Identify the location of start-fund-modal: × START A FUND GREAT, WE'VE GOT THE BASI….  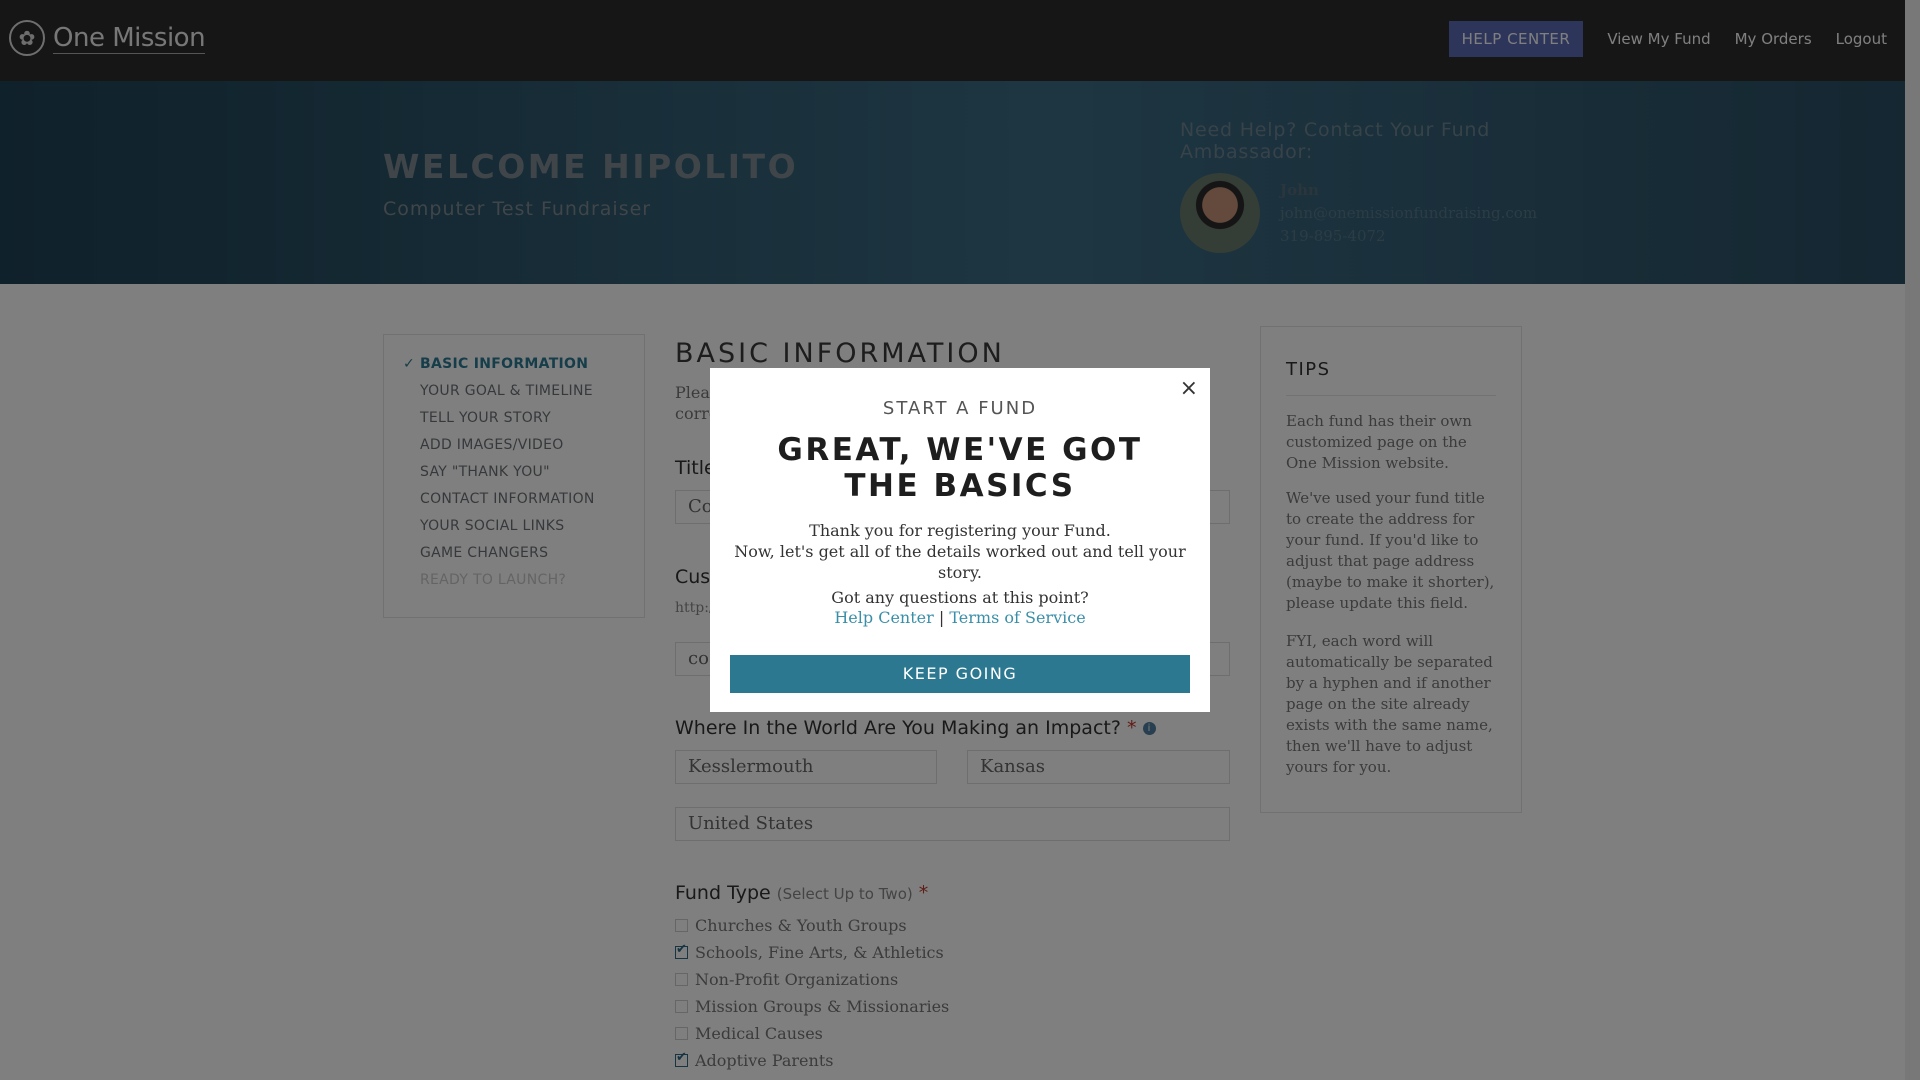
(960, 540).